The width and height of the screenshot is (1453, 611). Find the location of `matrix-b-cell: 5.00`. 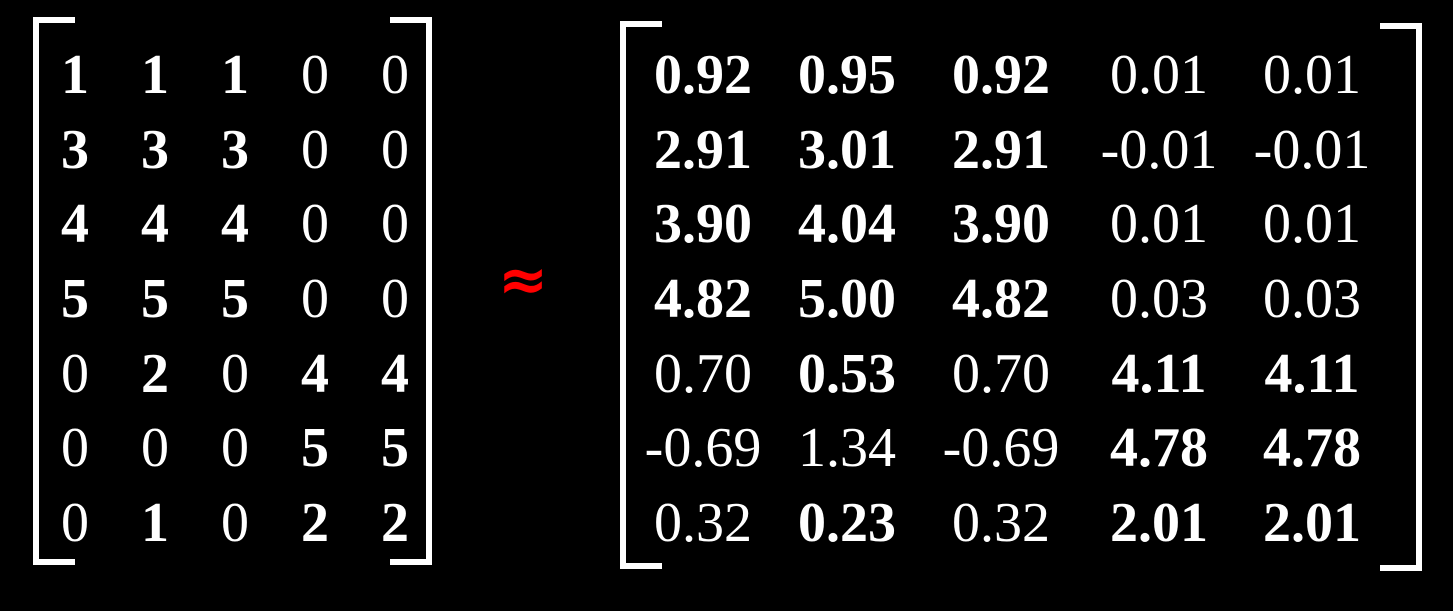

matrix-b-cell: 5.00 is located at coordinates (847, 299).